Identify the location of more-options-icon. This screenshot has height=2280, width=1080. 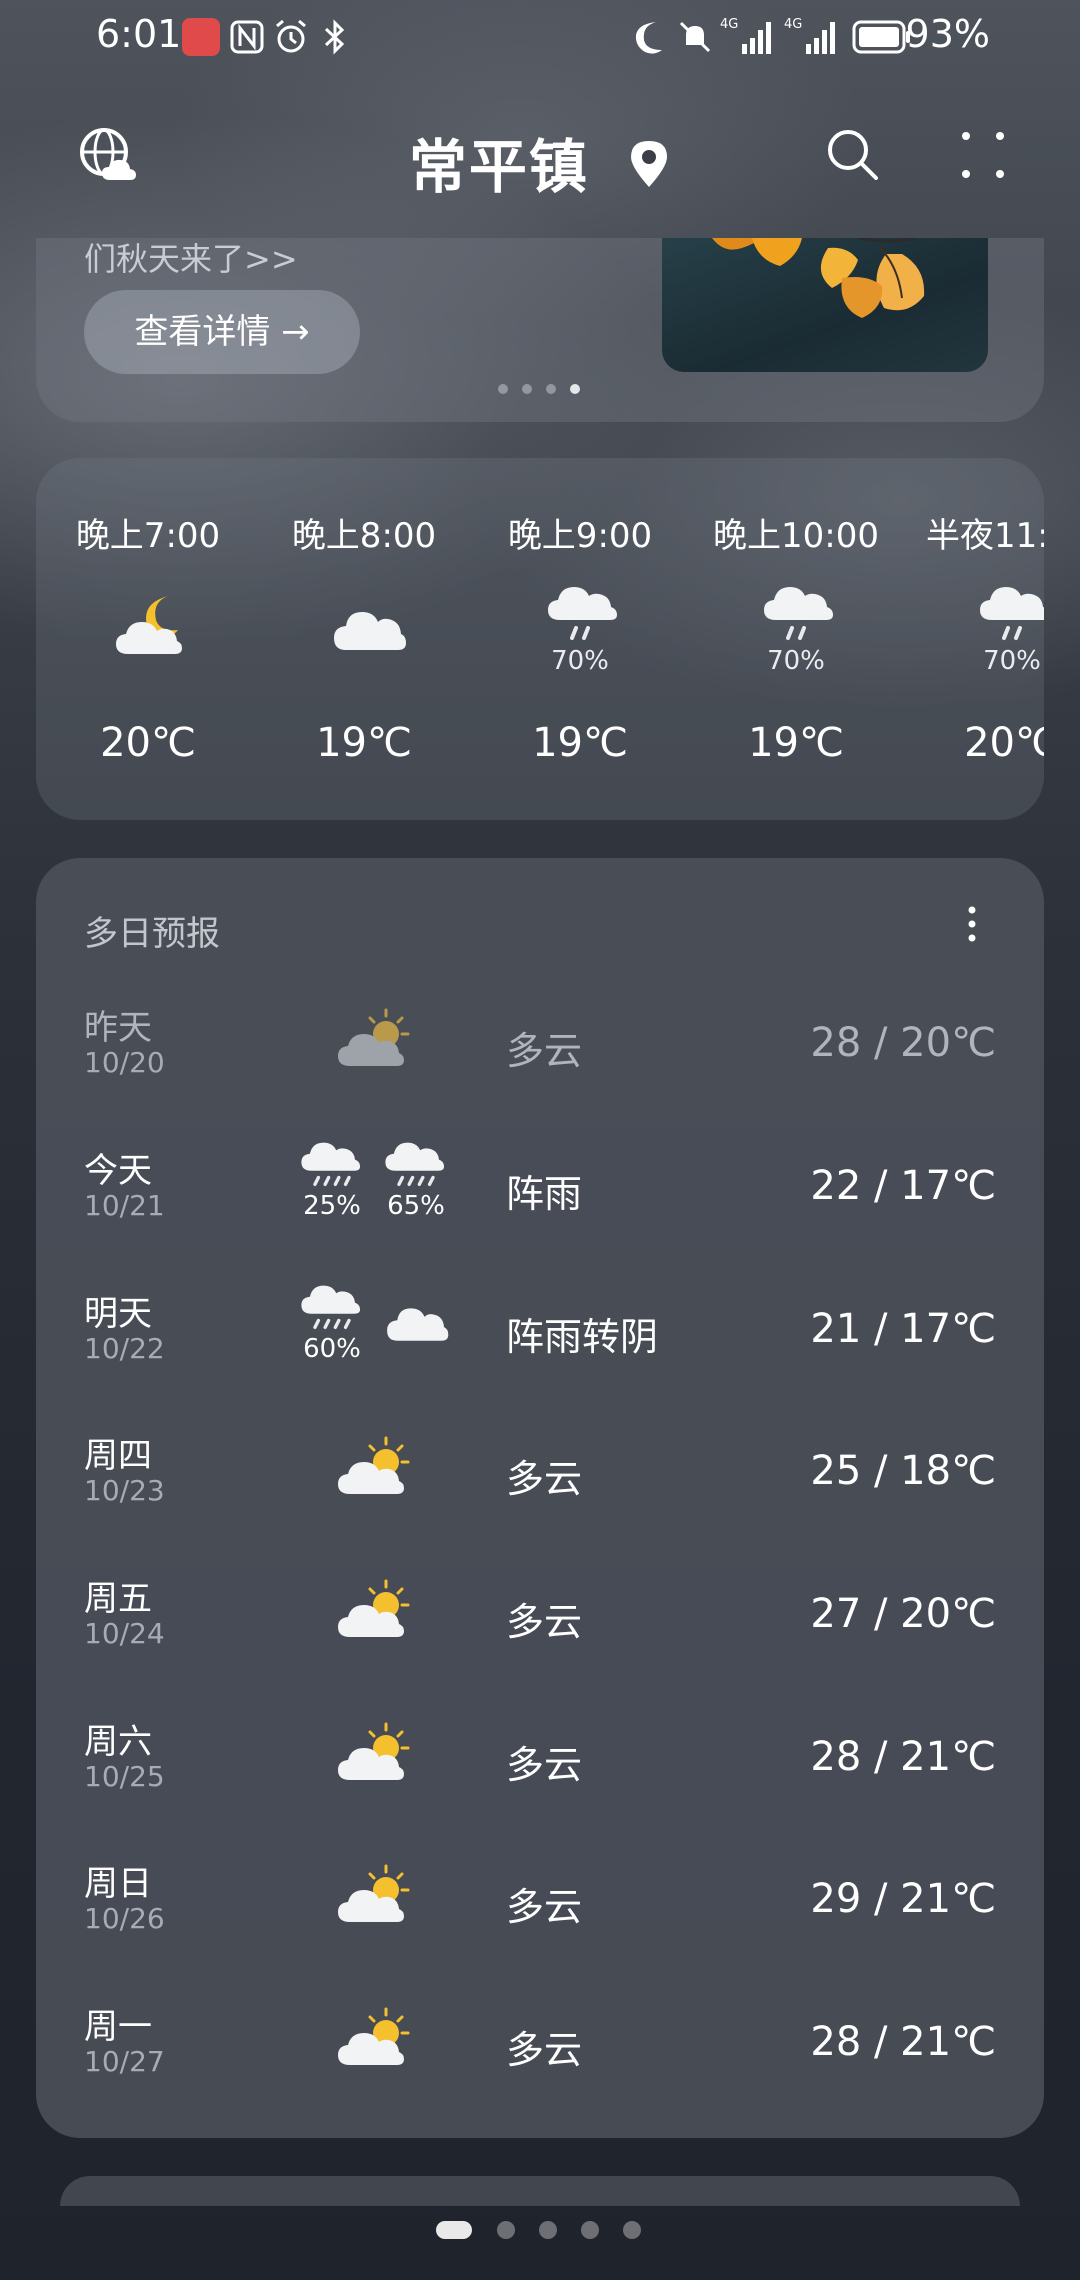
(983, 155).